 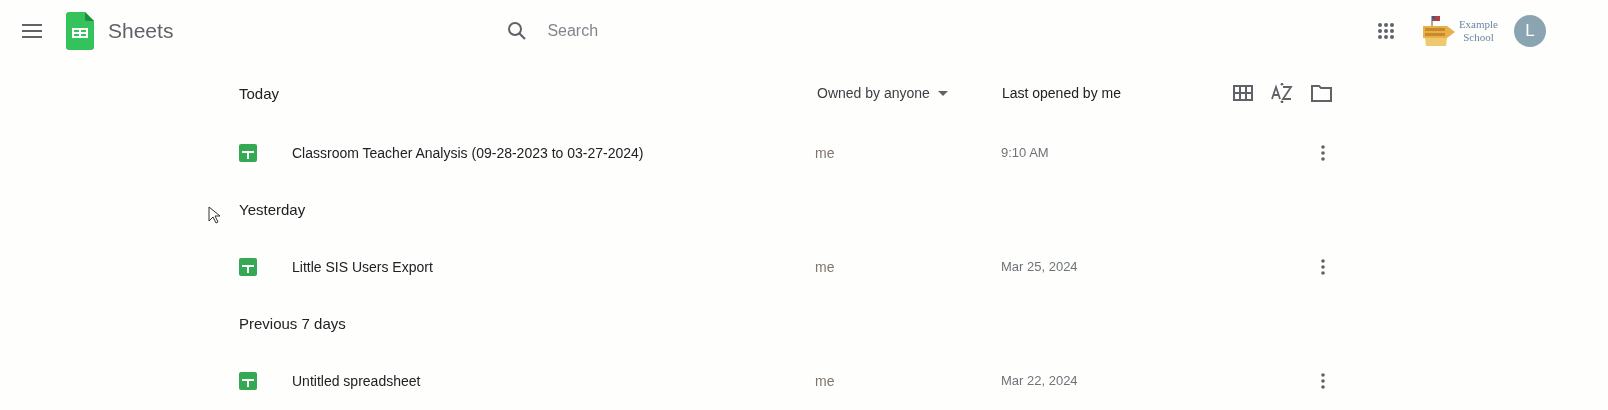 What do you see at coordinates (273, 210) in the screenshot?
I see `section-heading: Yesterday` at bounding box center [273, 210].